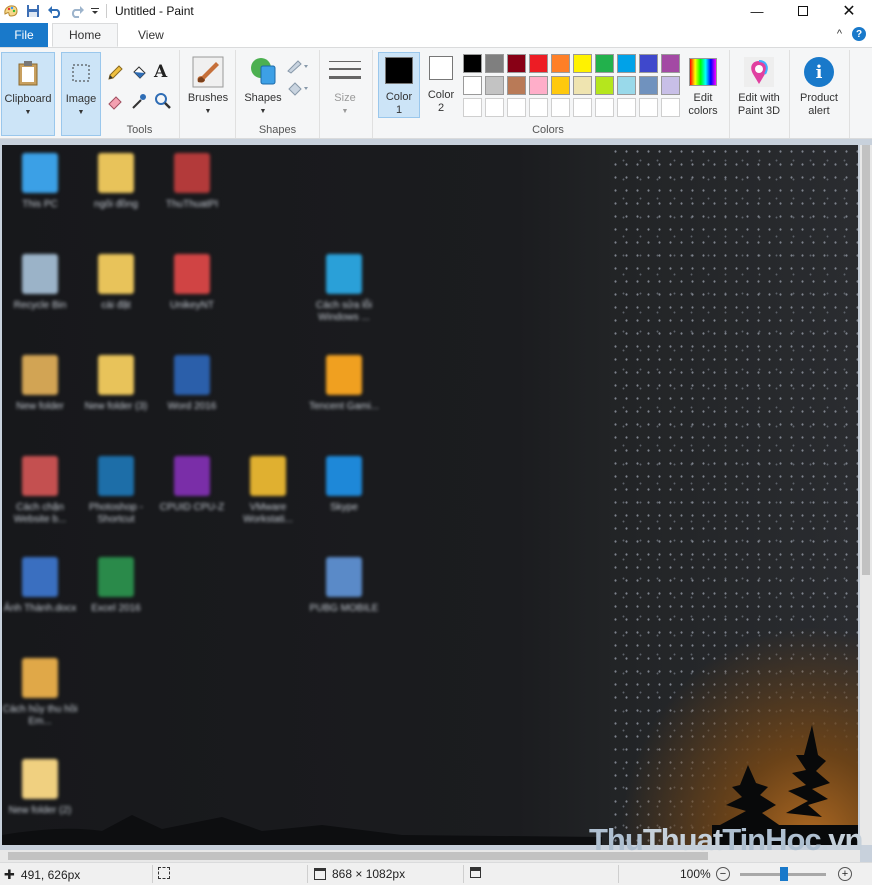 This screenshot has height=885, width=872. I want to click on redo-icon, so click(77, 11).